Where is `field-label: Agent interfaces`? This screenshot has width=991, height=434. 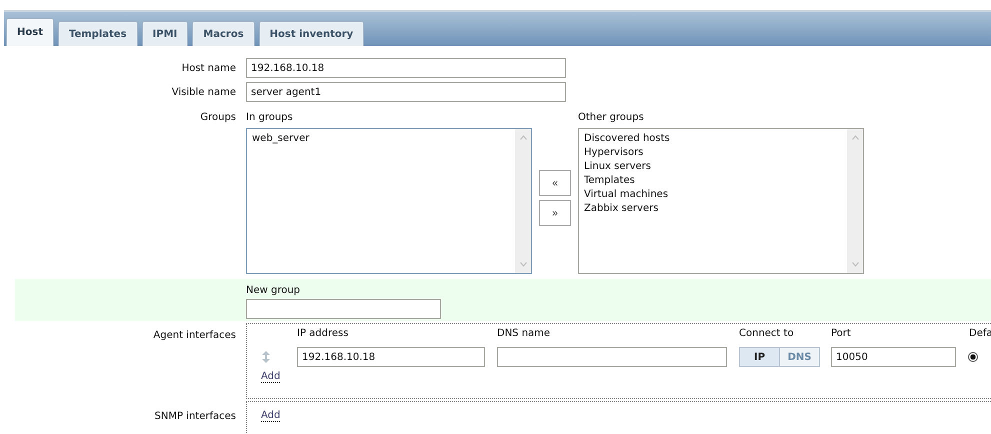
field-label: Agent interfaces is located at coordinates (194, 335).